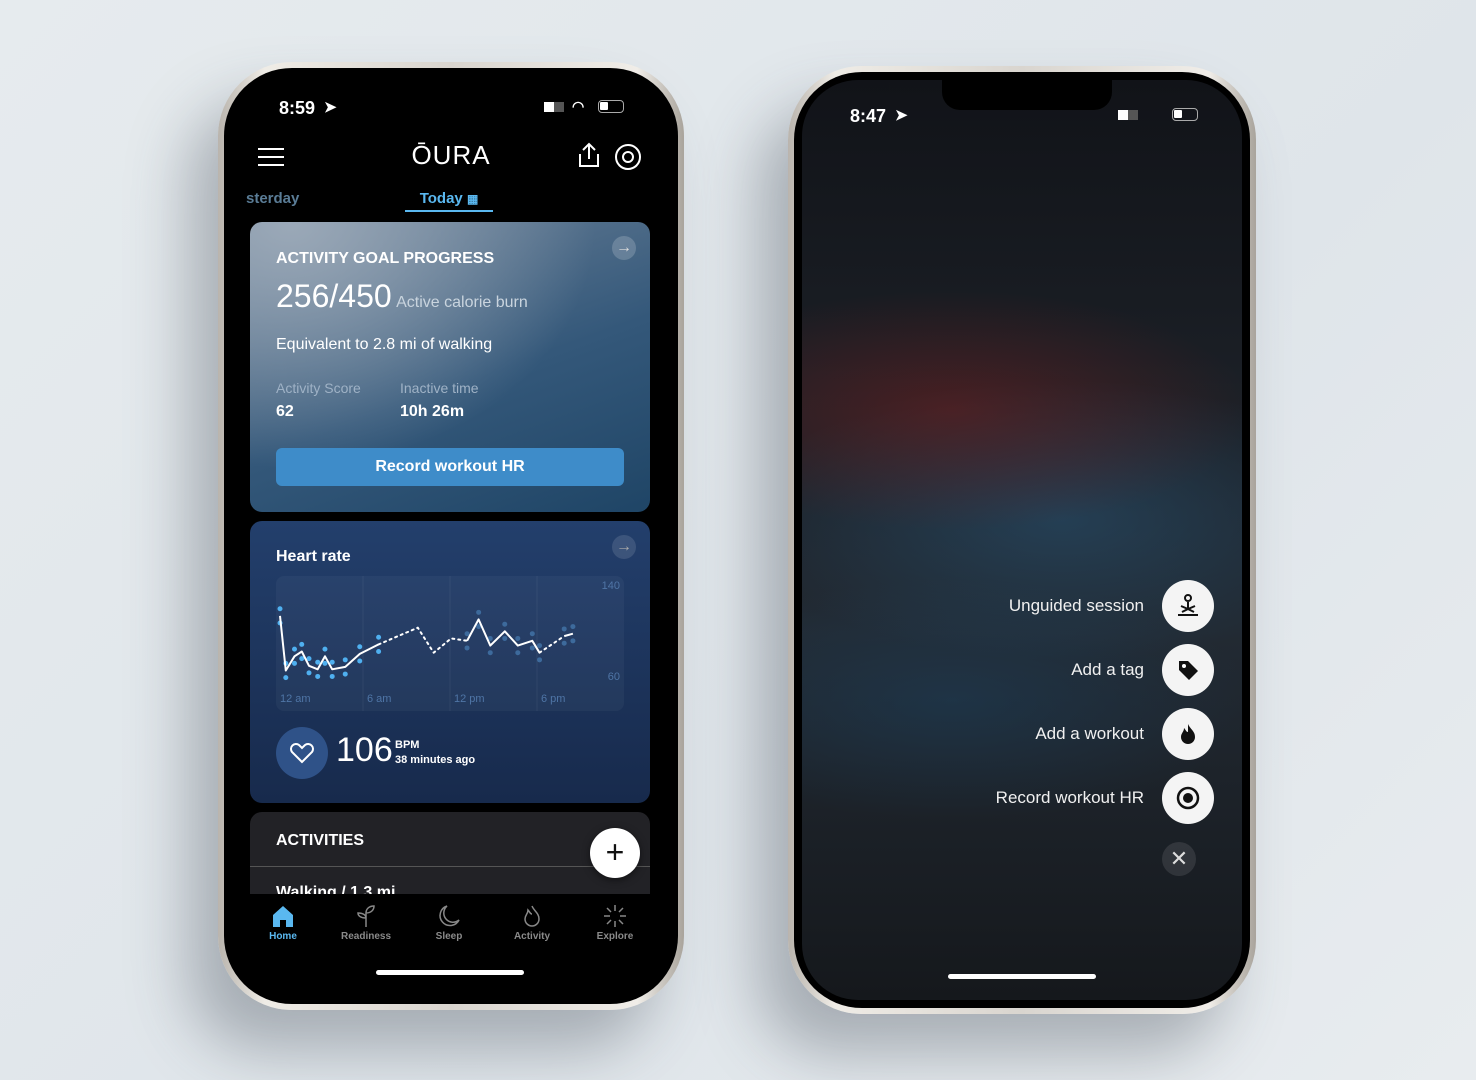 This screenshot has width=1476, height=1080. What do you see at coordinates (320, 840) in the screenshot?
I see `activities-title: ACTIVITIES` at bounding box center [320, 840].